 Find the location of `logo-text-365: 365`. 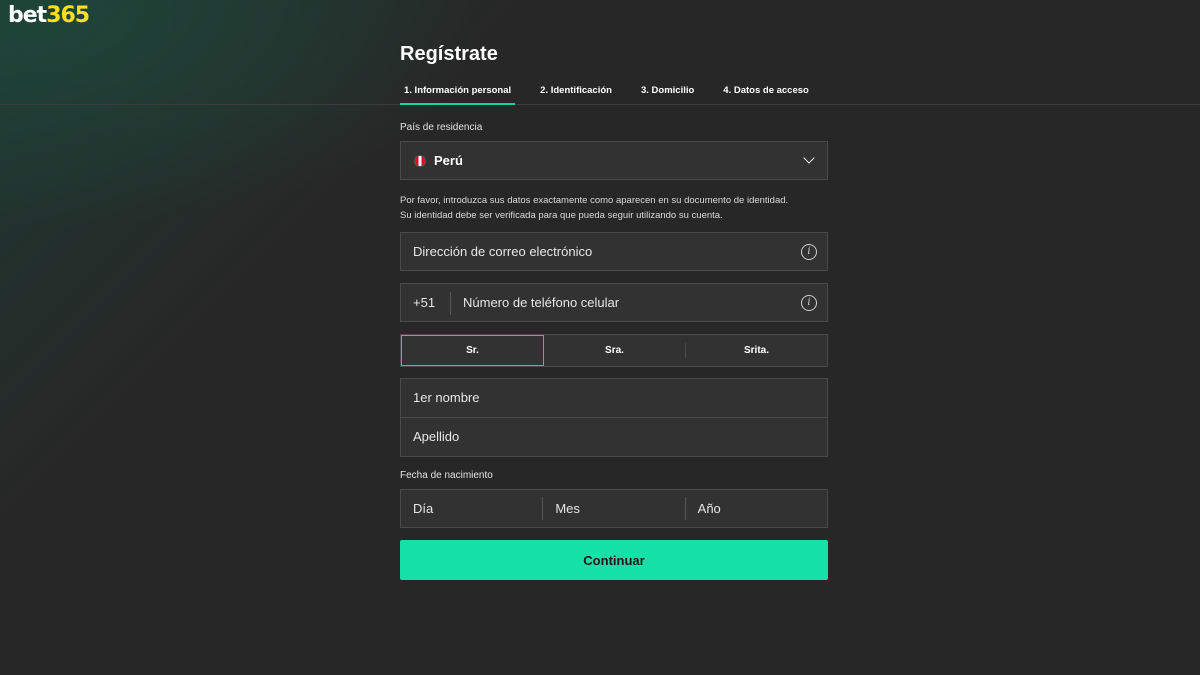

logo-text-365: 365 is located at coordinates (68, 15).